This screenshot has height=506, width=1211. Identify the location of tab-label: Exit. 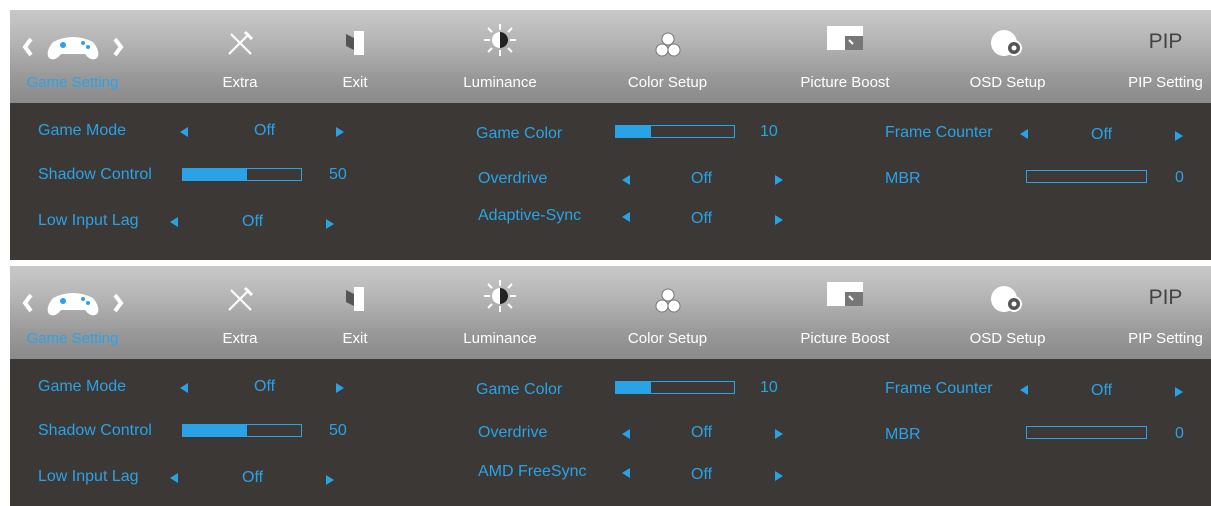
(355, 338).